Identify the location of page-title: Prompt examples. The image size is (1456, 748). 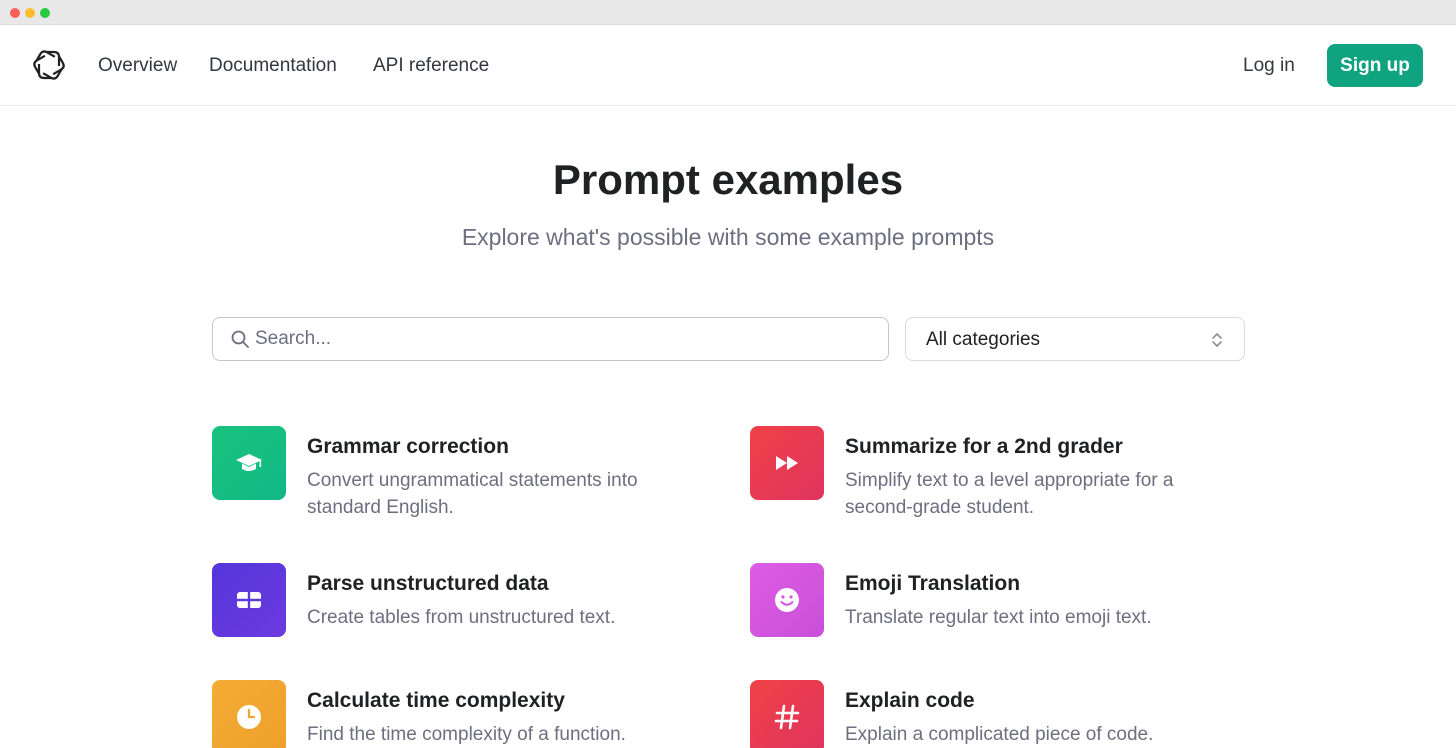
(728, 179).